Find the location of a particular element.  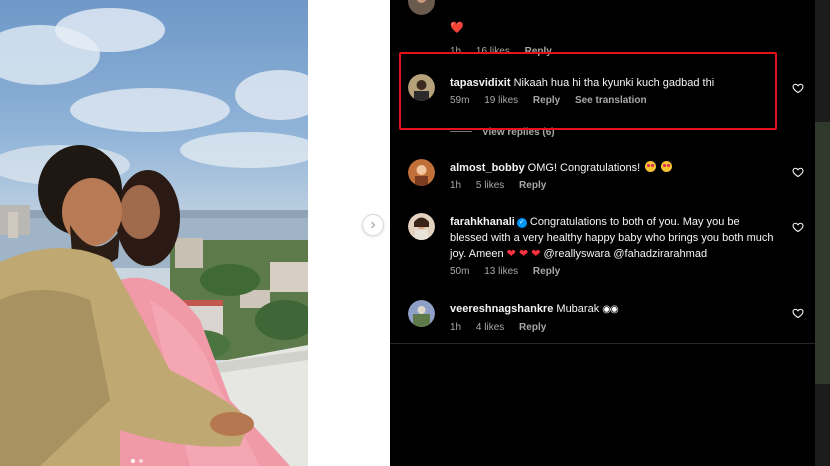

comment-likes: 4 likes is located at coordinates (490, 327).